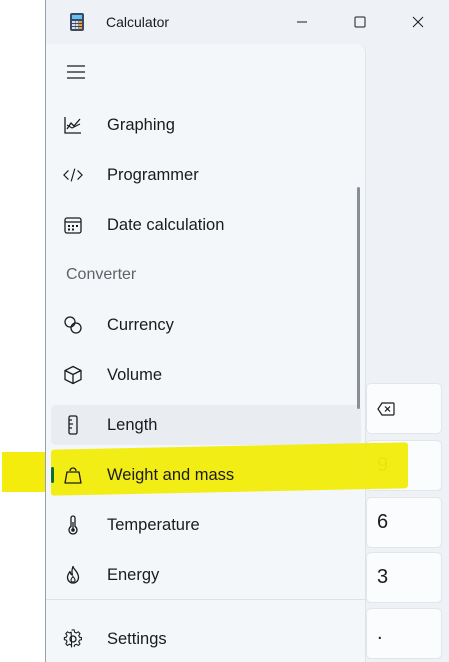 This screenshot has height=662, width=449. What do you see at coordinates (206, 639) in the screenshot?
I see `nav-item-settings: Settings` at bounding box center [206, 639].